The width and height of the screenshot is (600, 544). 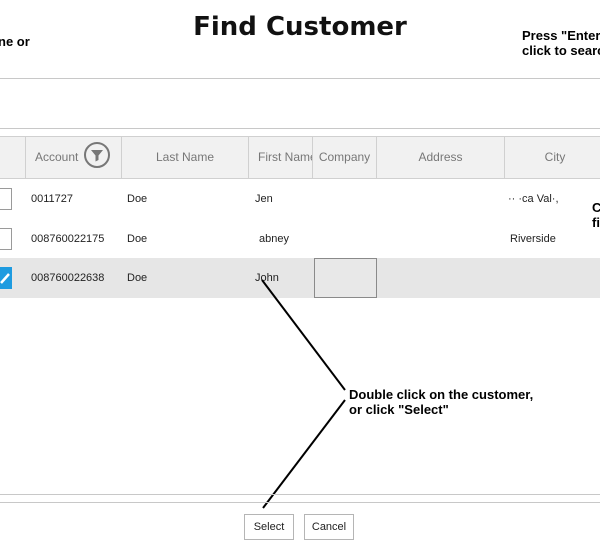 I want to click on cancel-button: Cancel, so click(x=329, y=527).